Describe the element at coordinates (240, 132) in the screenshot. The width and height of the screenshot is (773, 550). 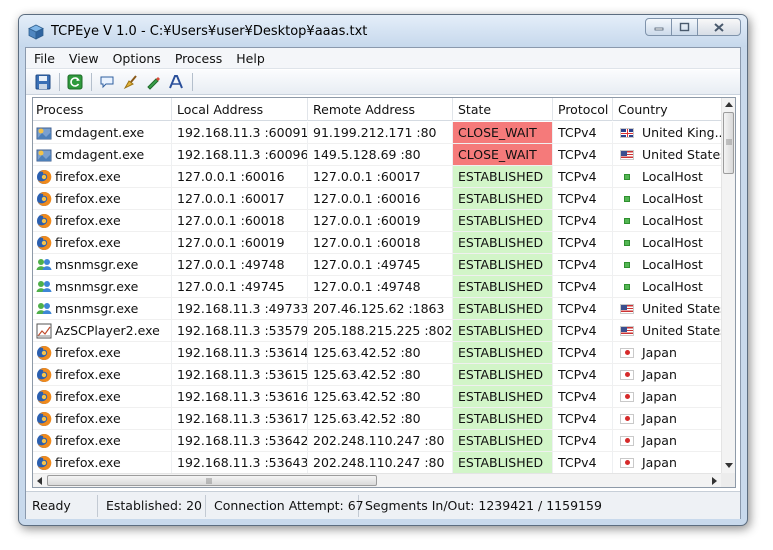
I see `local-address-cell: 192.168.11.3 :60091` at that location.